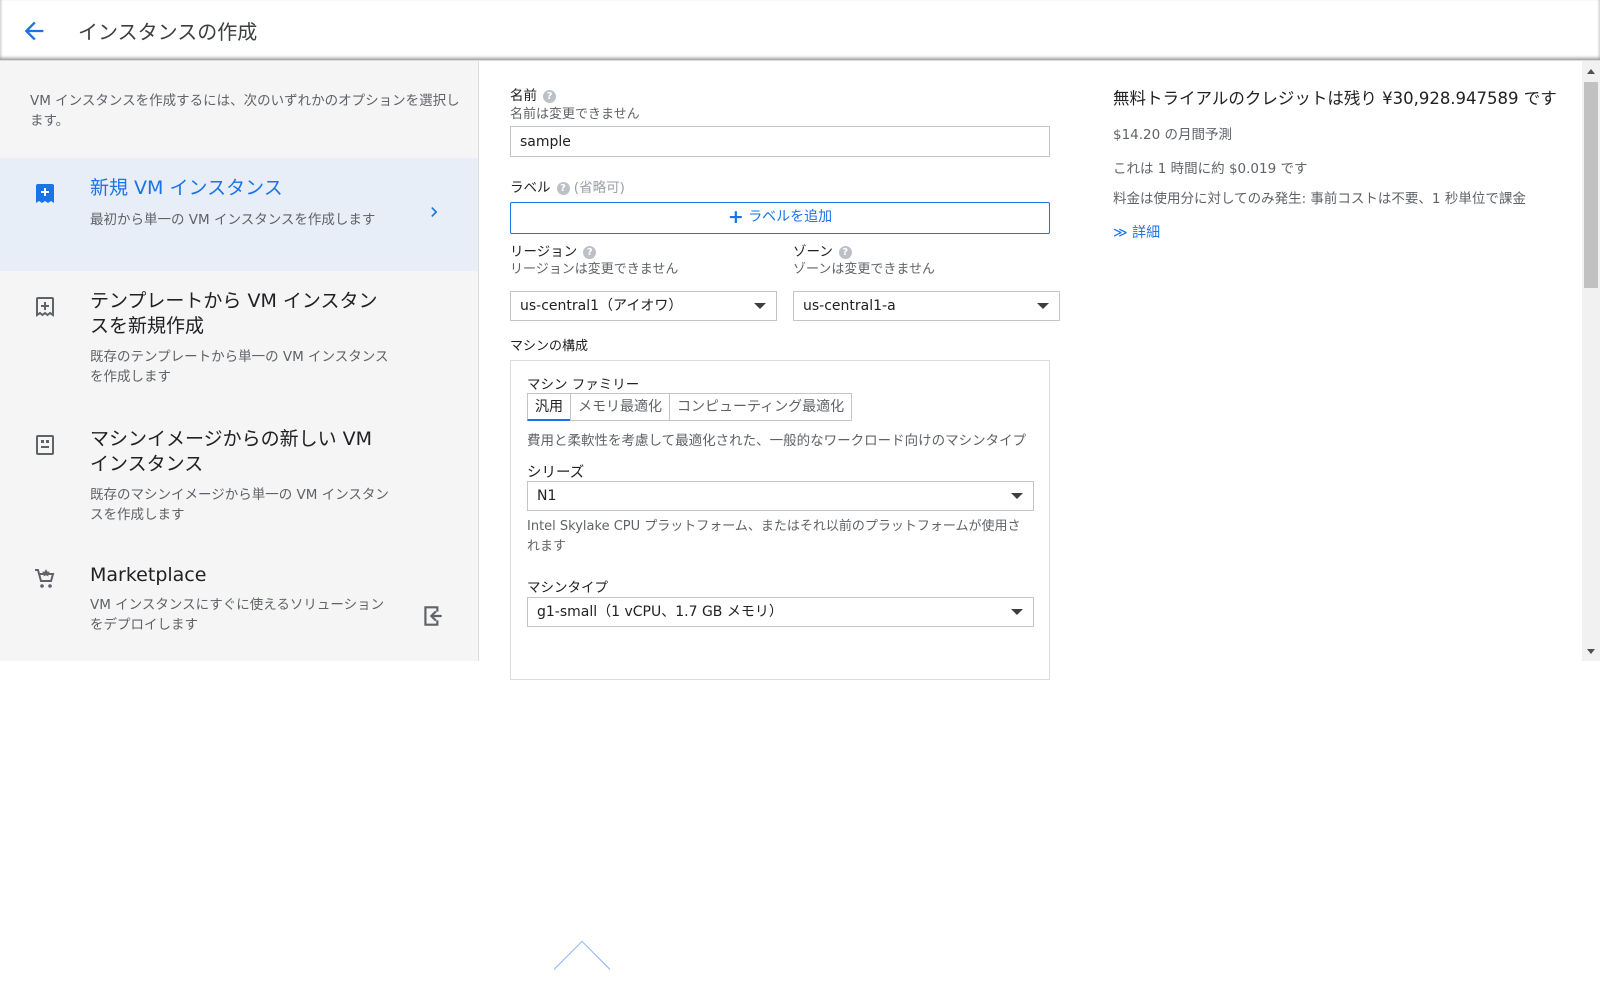 The height and width of the screenshot is (997, 1600). I want to click on name-sub: 名前は変更できません, so click(575, 114).